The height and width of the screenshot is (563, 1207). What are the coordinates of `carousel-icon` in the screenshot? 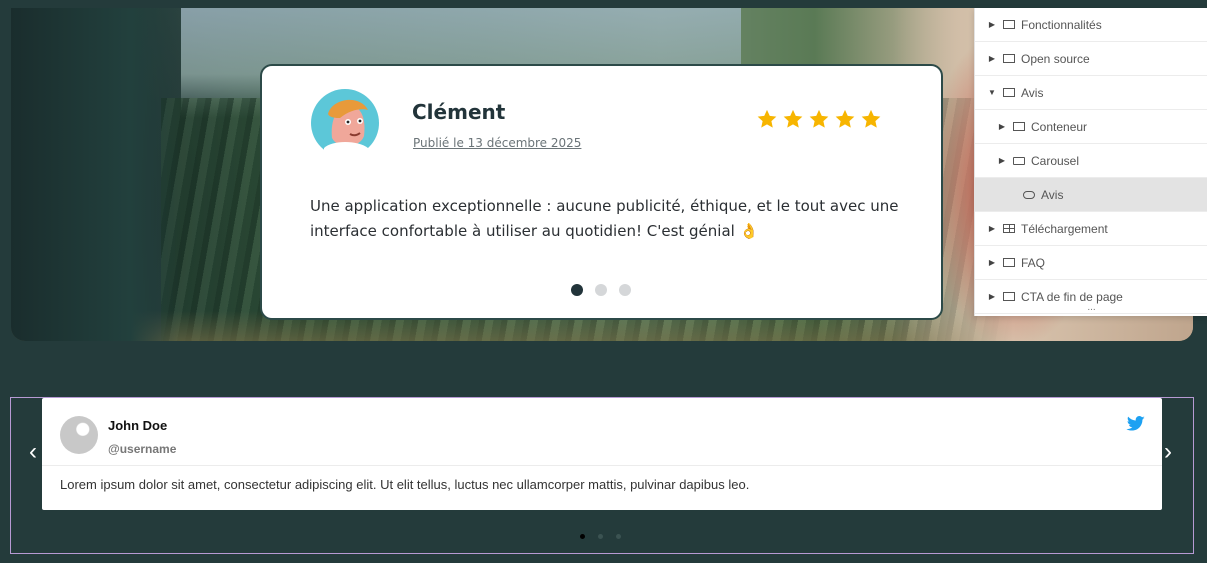 It's located at (1019, 160).